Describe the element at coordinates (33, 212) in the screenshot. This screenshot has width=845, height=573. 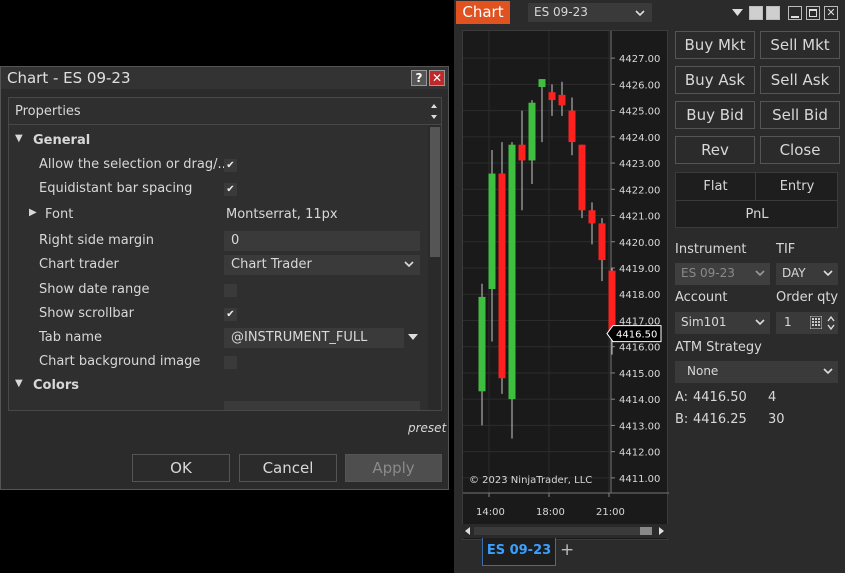
I see `expand-arrow-icon: ▶` at that location.